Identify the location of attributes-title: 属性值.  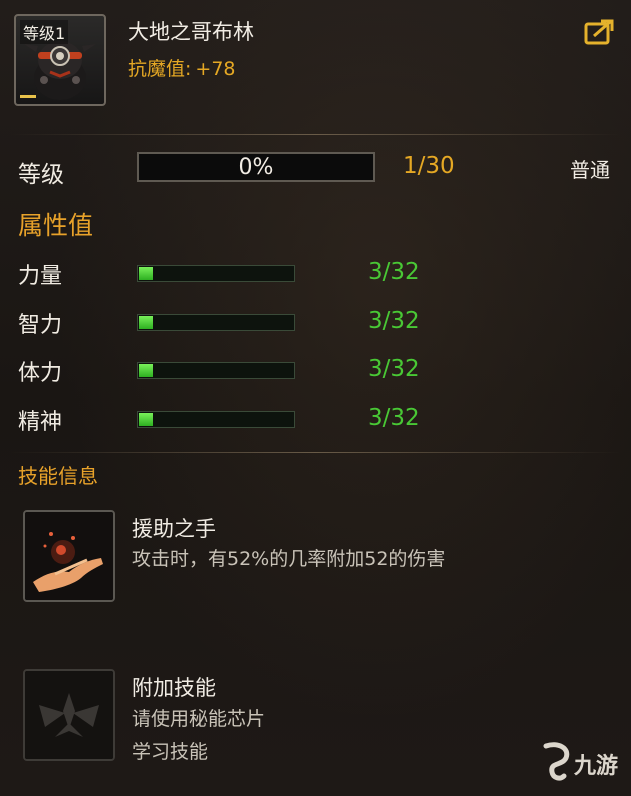
(56, 225).